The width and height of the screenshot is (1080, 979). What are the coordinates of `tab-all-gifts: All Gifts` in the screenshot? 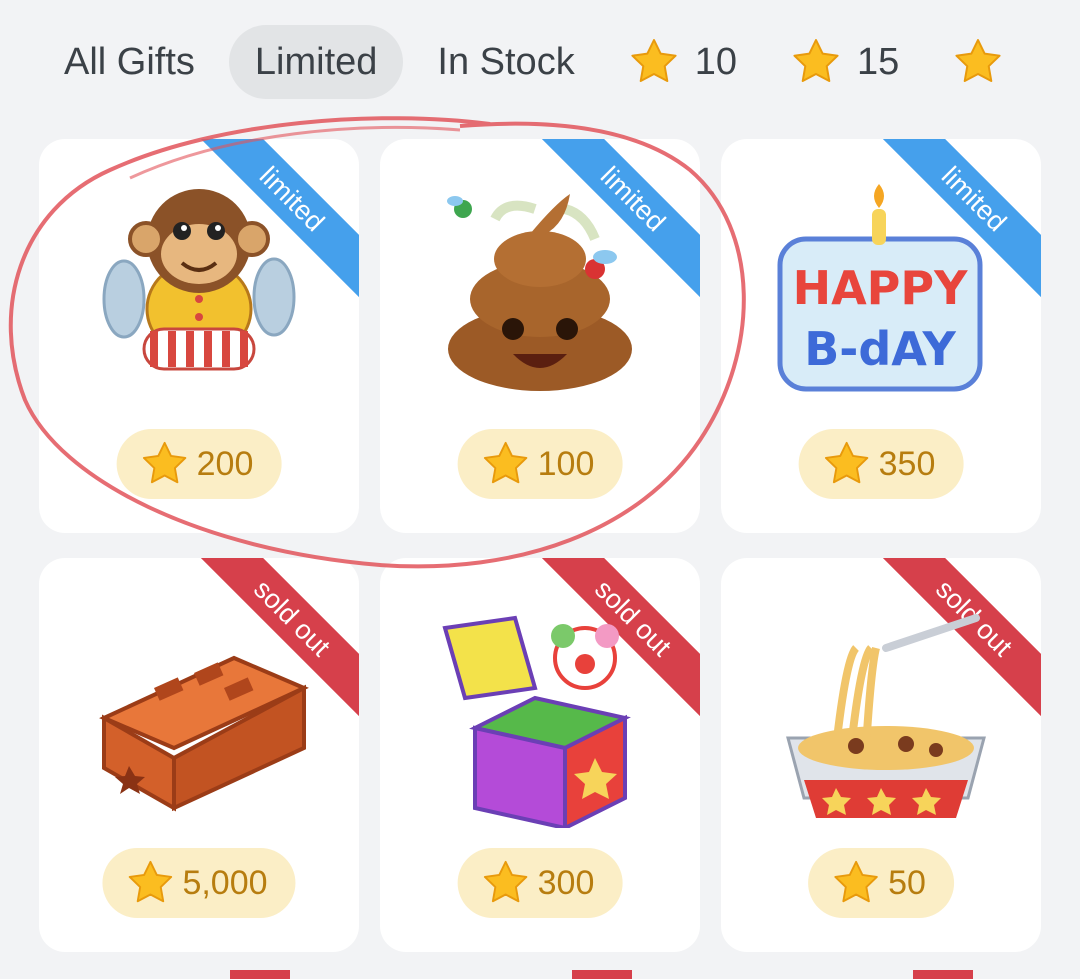 It's located at (129, 62).